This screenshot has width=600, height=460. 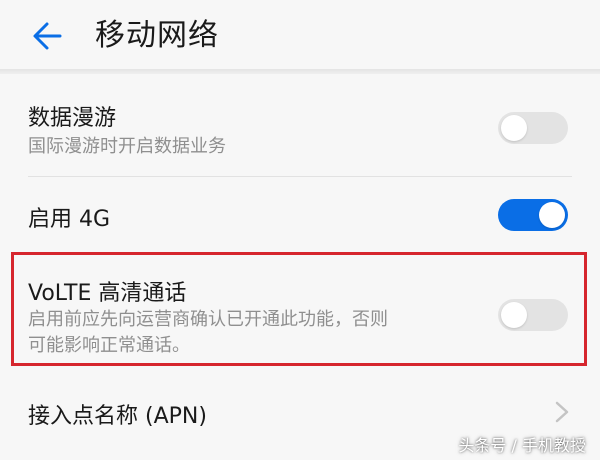 I want to click on watermark-text: 头条号 / 手机教授, so click(x=522, y=445).